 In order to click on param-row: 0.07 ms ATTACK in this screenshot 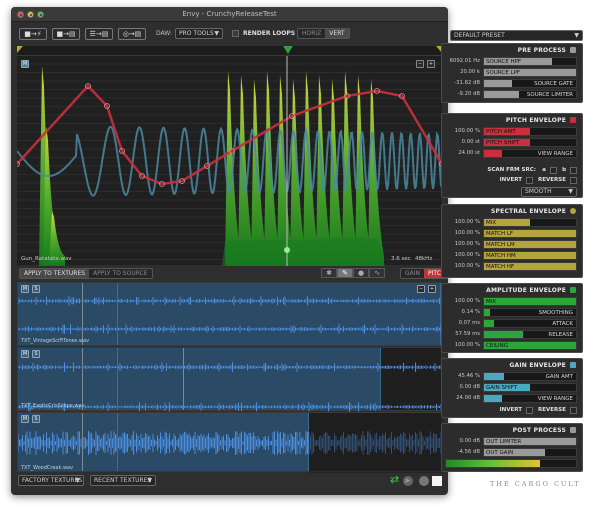, I will do `click(512, 323)`.